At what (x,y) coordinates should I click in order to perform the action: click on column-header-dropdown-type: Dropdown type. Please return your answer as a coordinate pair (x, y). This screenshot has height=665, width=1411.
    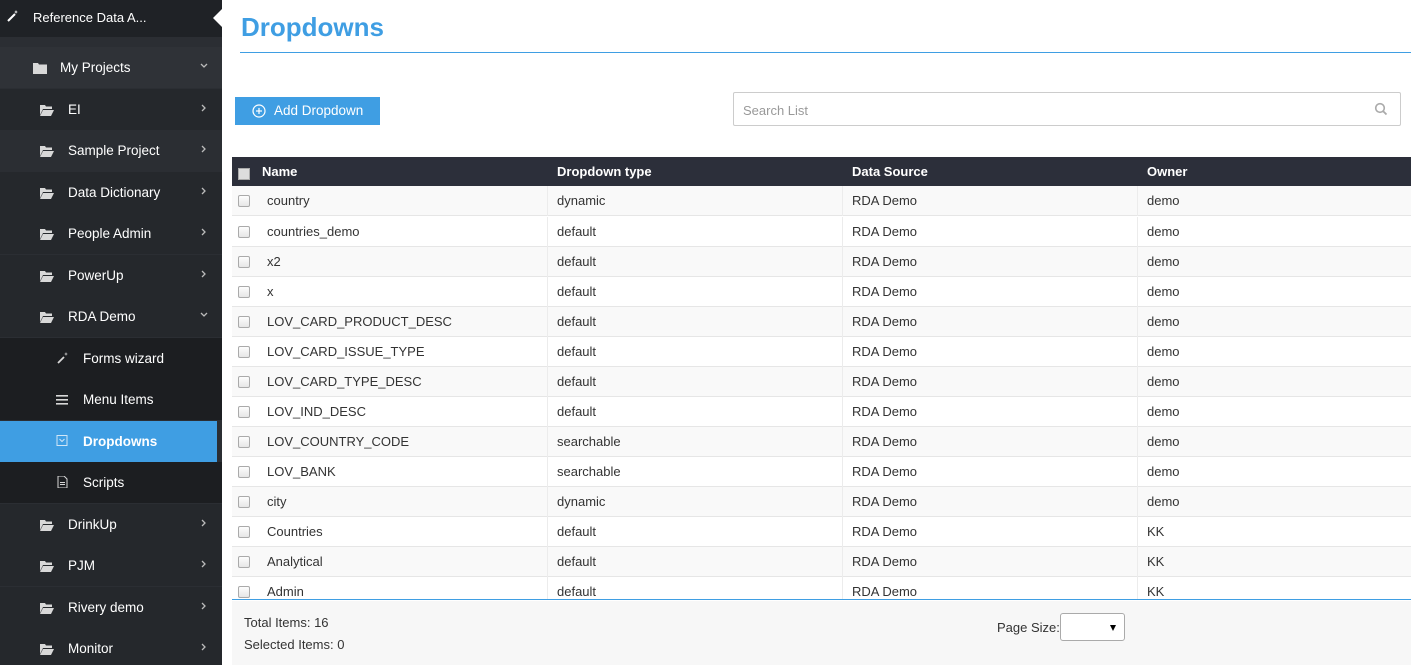
    Looking at the image, I should click on (604, 171).